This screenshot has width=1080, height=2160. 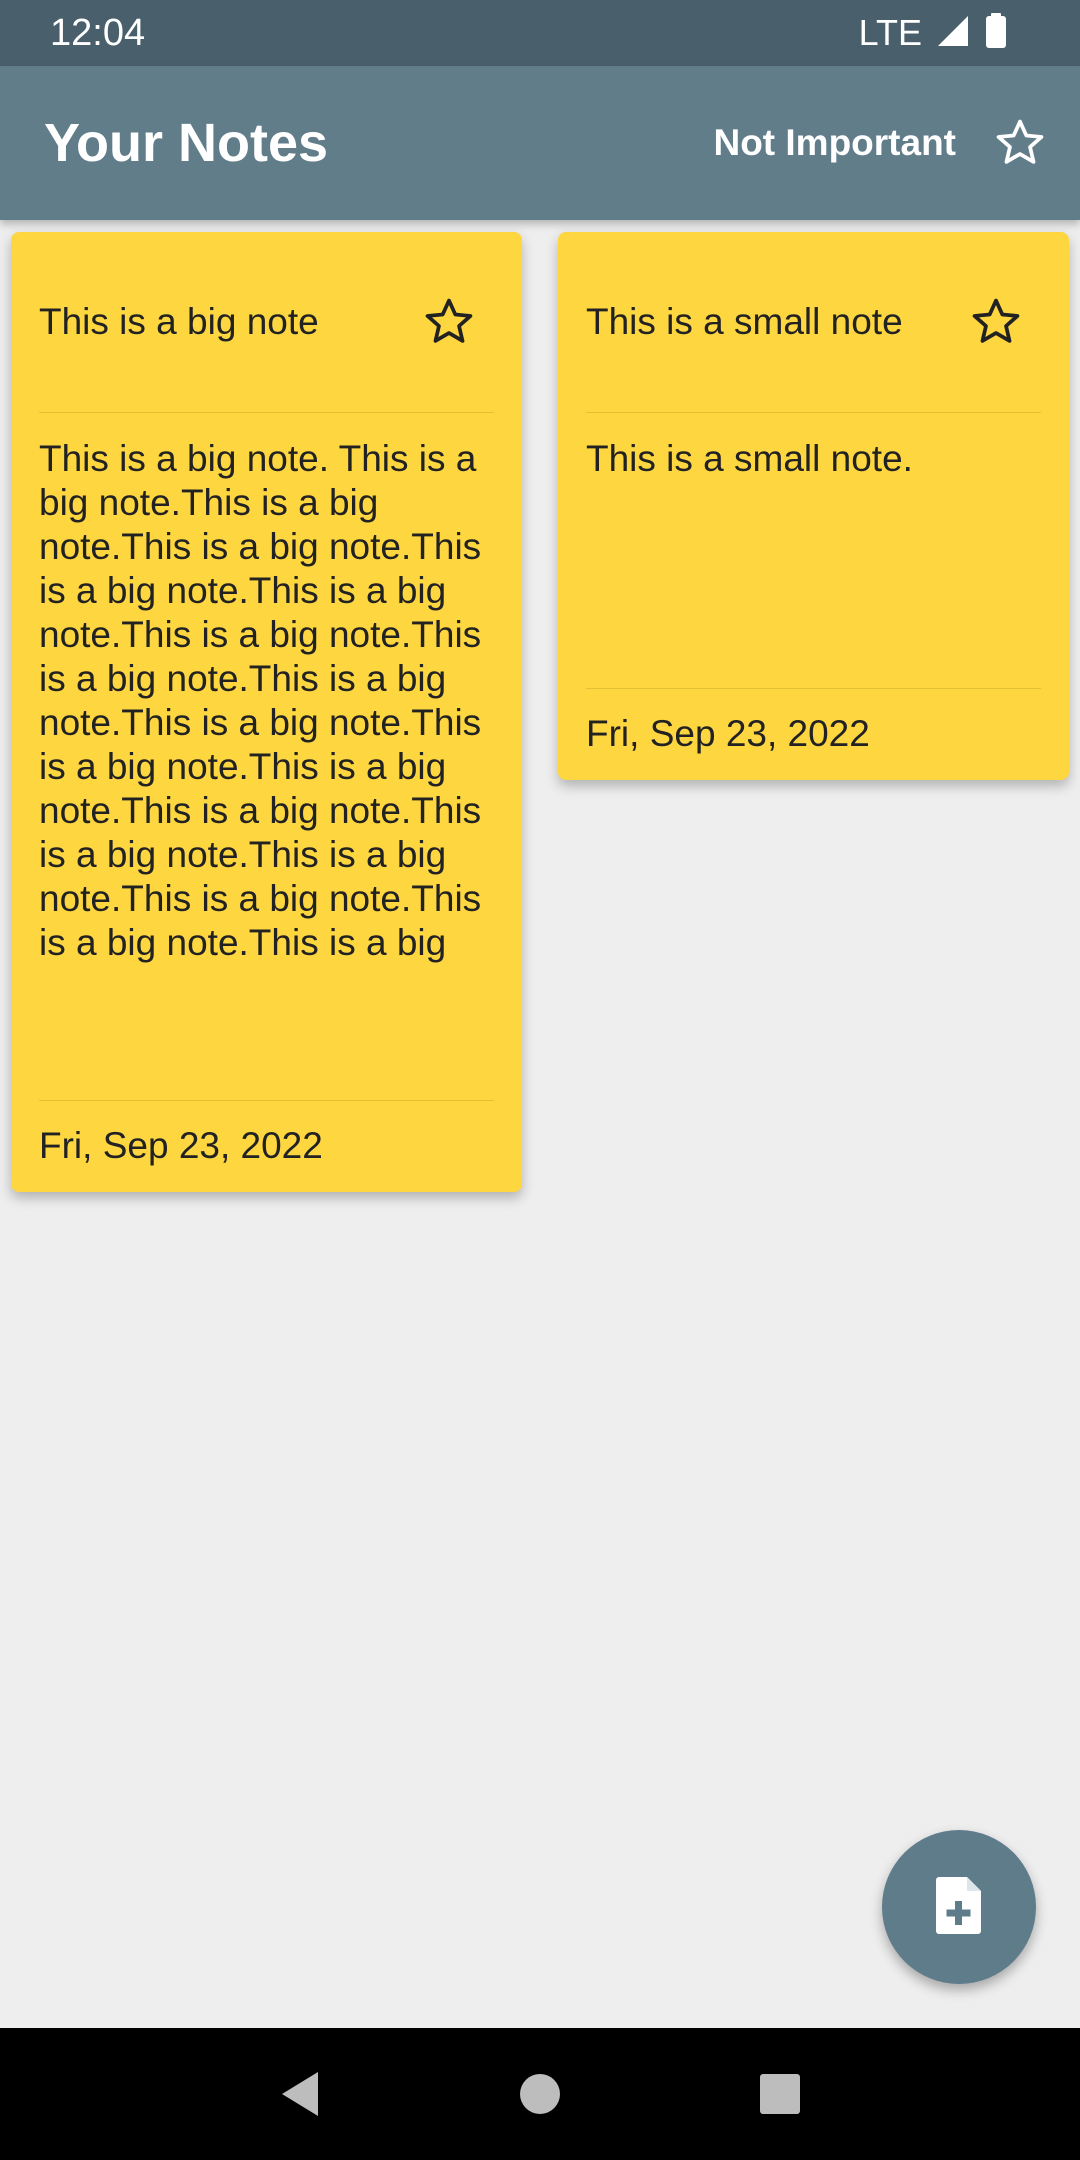 I want to click on status-icons: LTE, so click(x=933, y=33).